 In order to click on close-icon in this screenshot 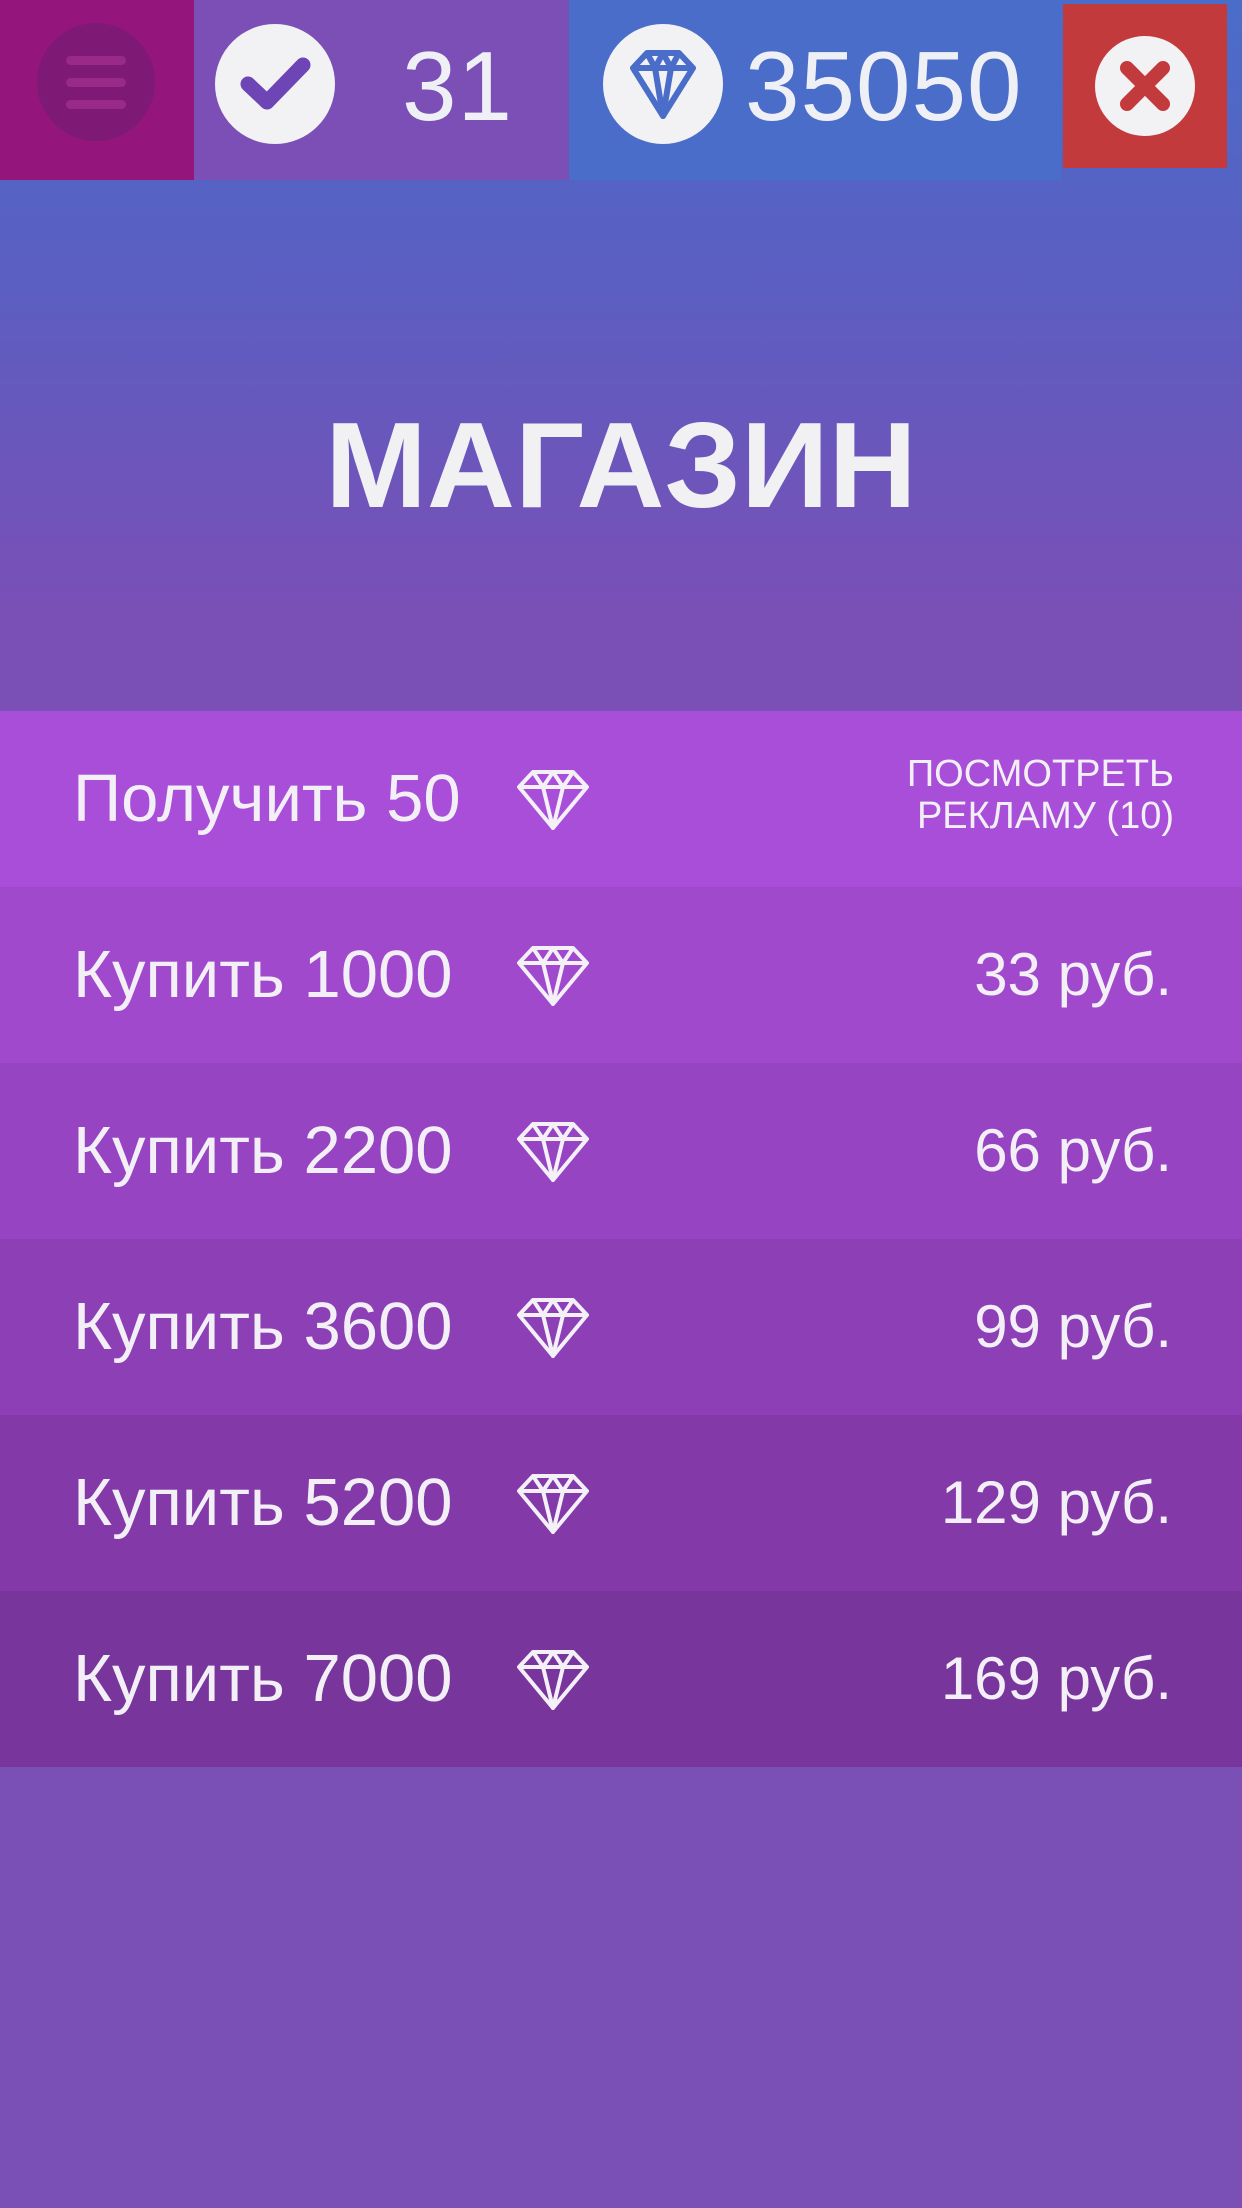, I will do `click(1145, 86)`.